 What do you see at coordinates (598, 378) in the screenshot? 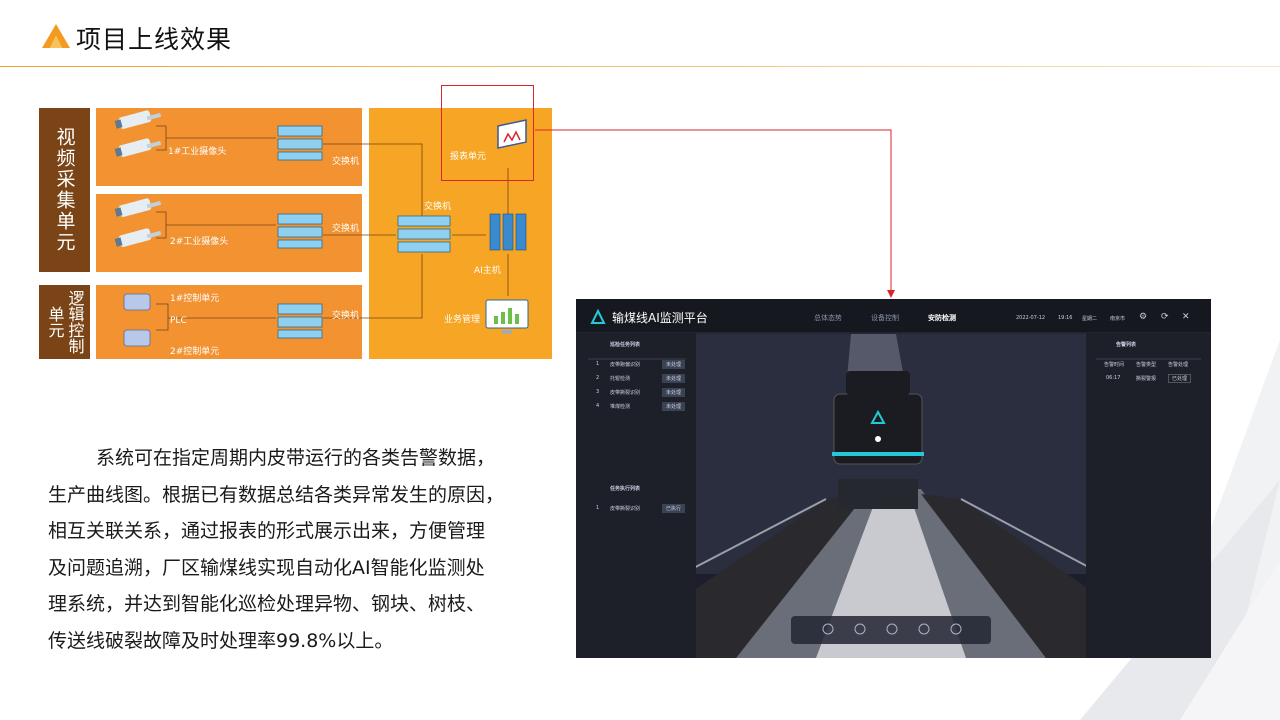
I see `task-no: 2` at bounding box center [598, 378].